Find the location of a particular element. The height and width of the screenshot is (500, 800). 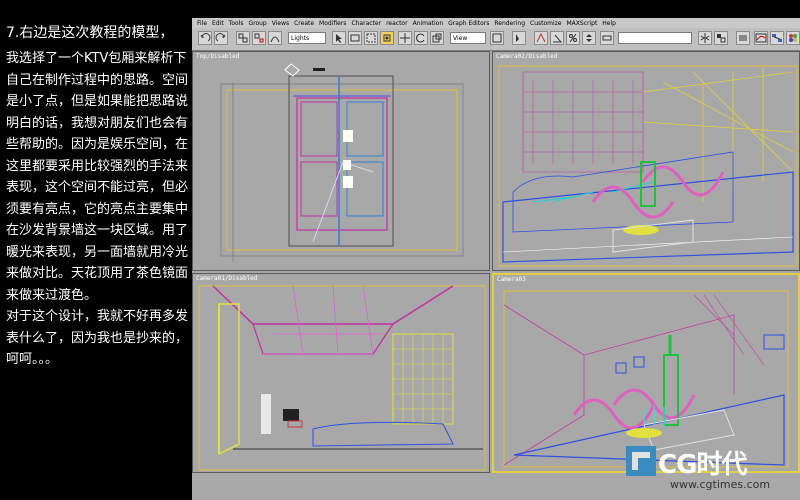

pivot-center-icon is located at coordinates (497, 38).